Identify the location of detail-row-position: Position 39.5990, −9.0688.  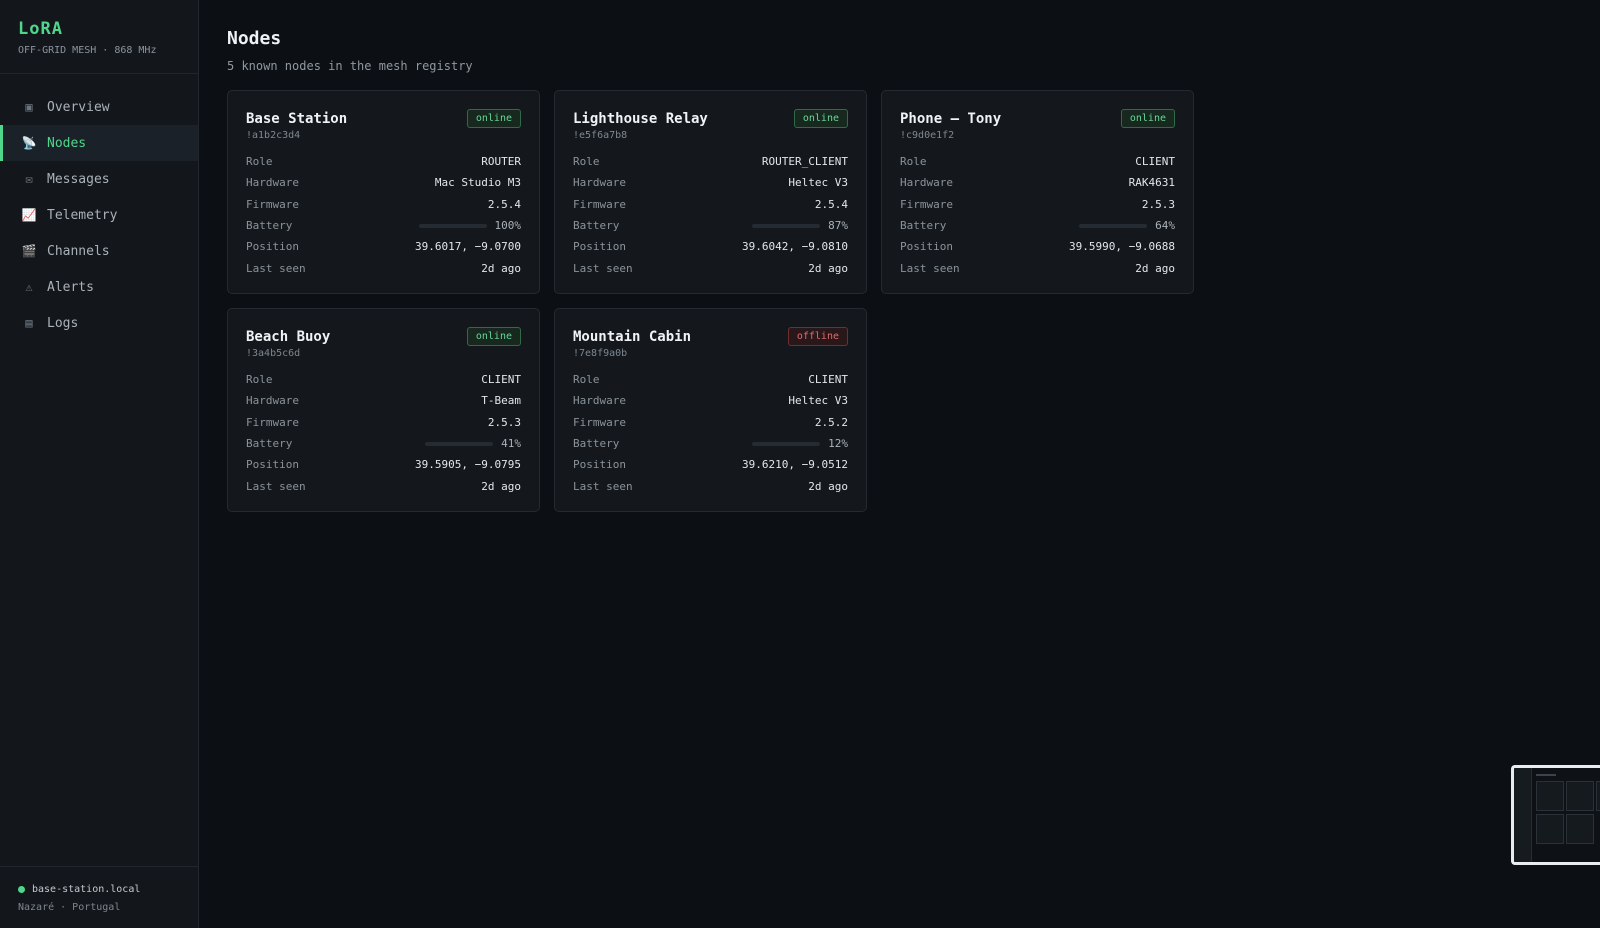
(1037, 246).